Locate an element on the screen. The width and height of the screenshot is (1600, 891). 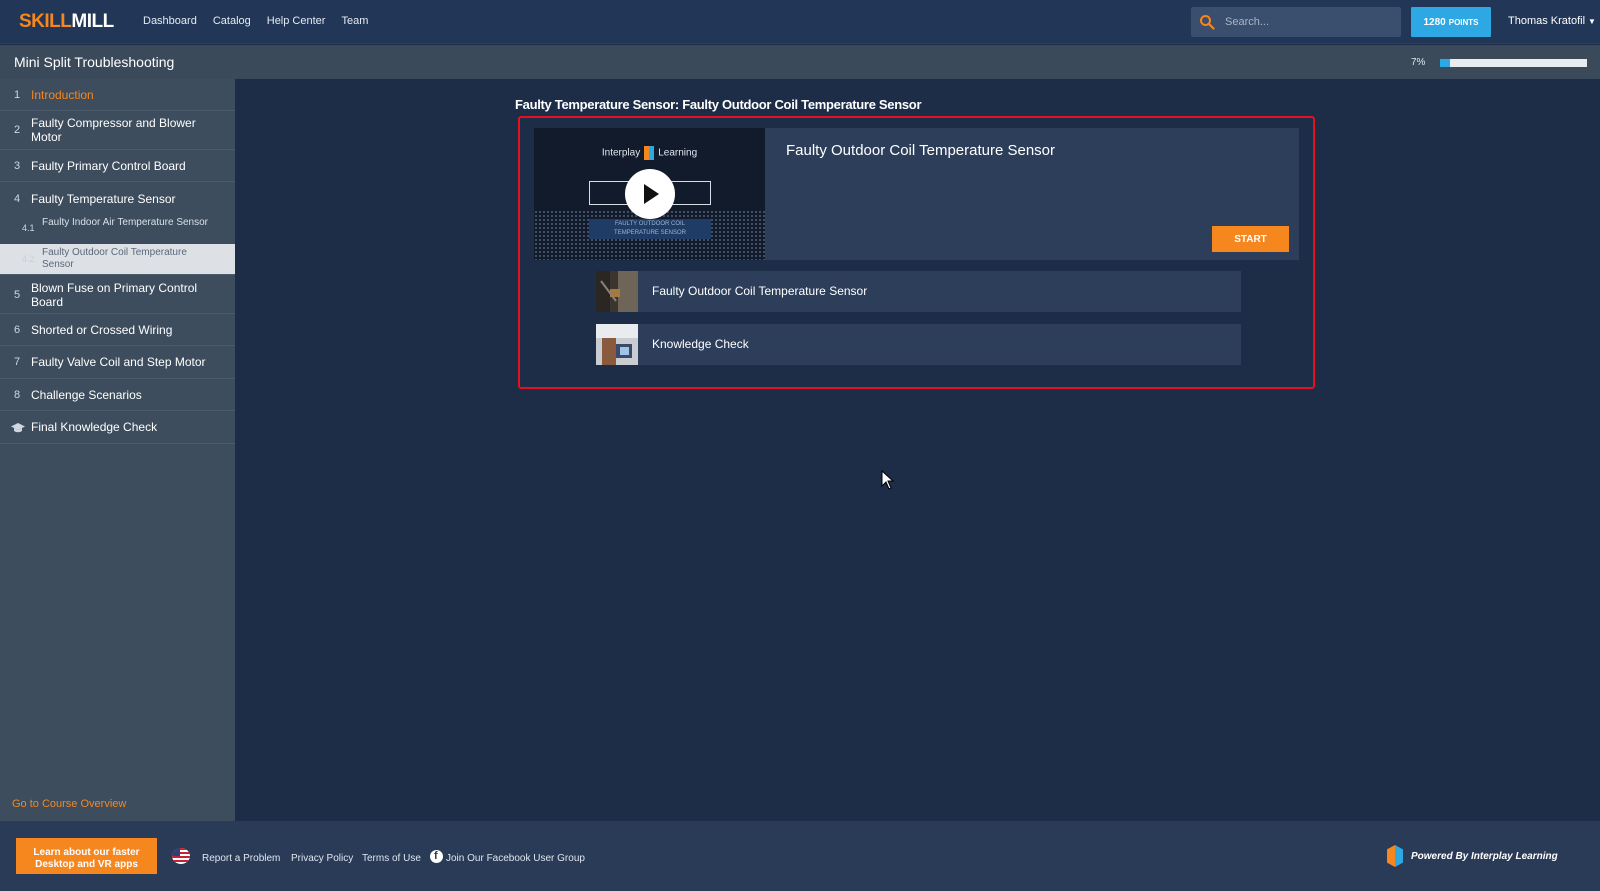
sidebar-item-label: Introduction is located at coordinates (62, 95).